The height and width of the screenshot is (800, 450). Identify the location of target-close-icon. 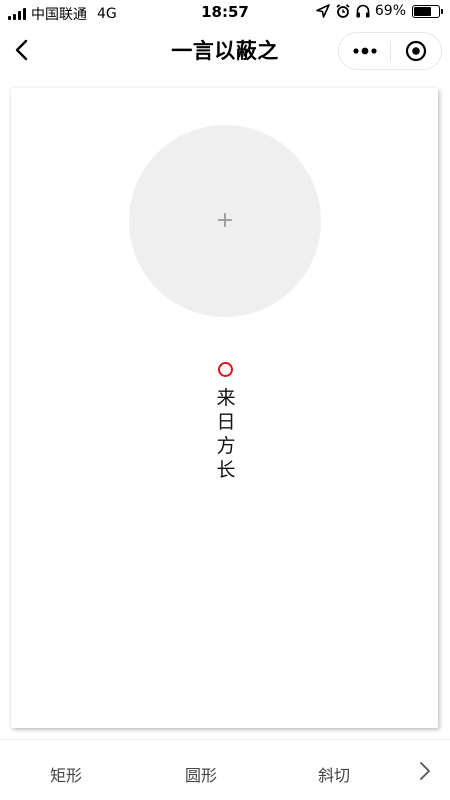
(416, 51).